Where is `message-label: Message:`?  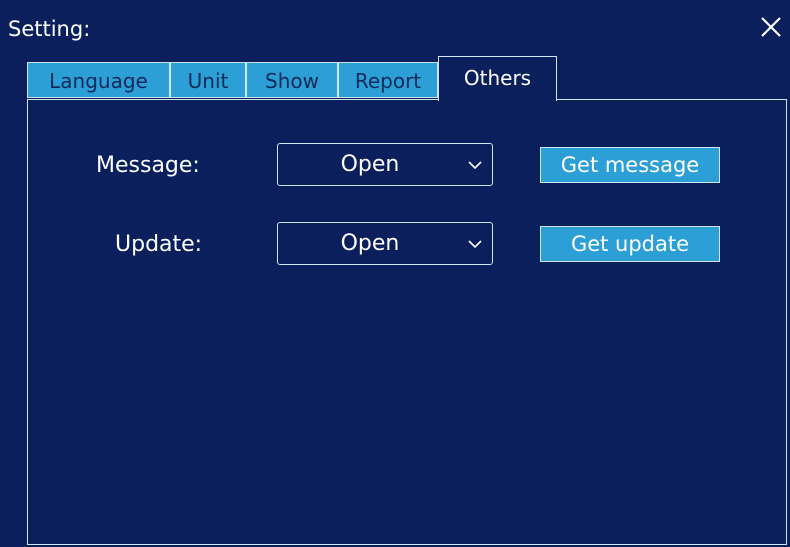 message-label: Message: is located at coordinates (148, 165).